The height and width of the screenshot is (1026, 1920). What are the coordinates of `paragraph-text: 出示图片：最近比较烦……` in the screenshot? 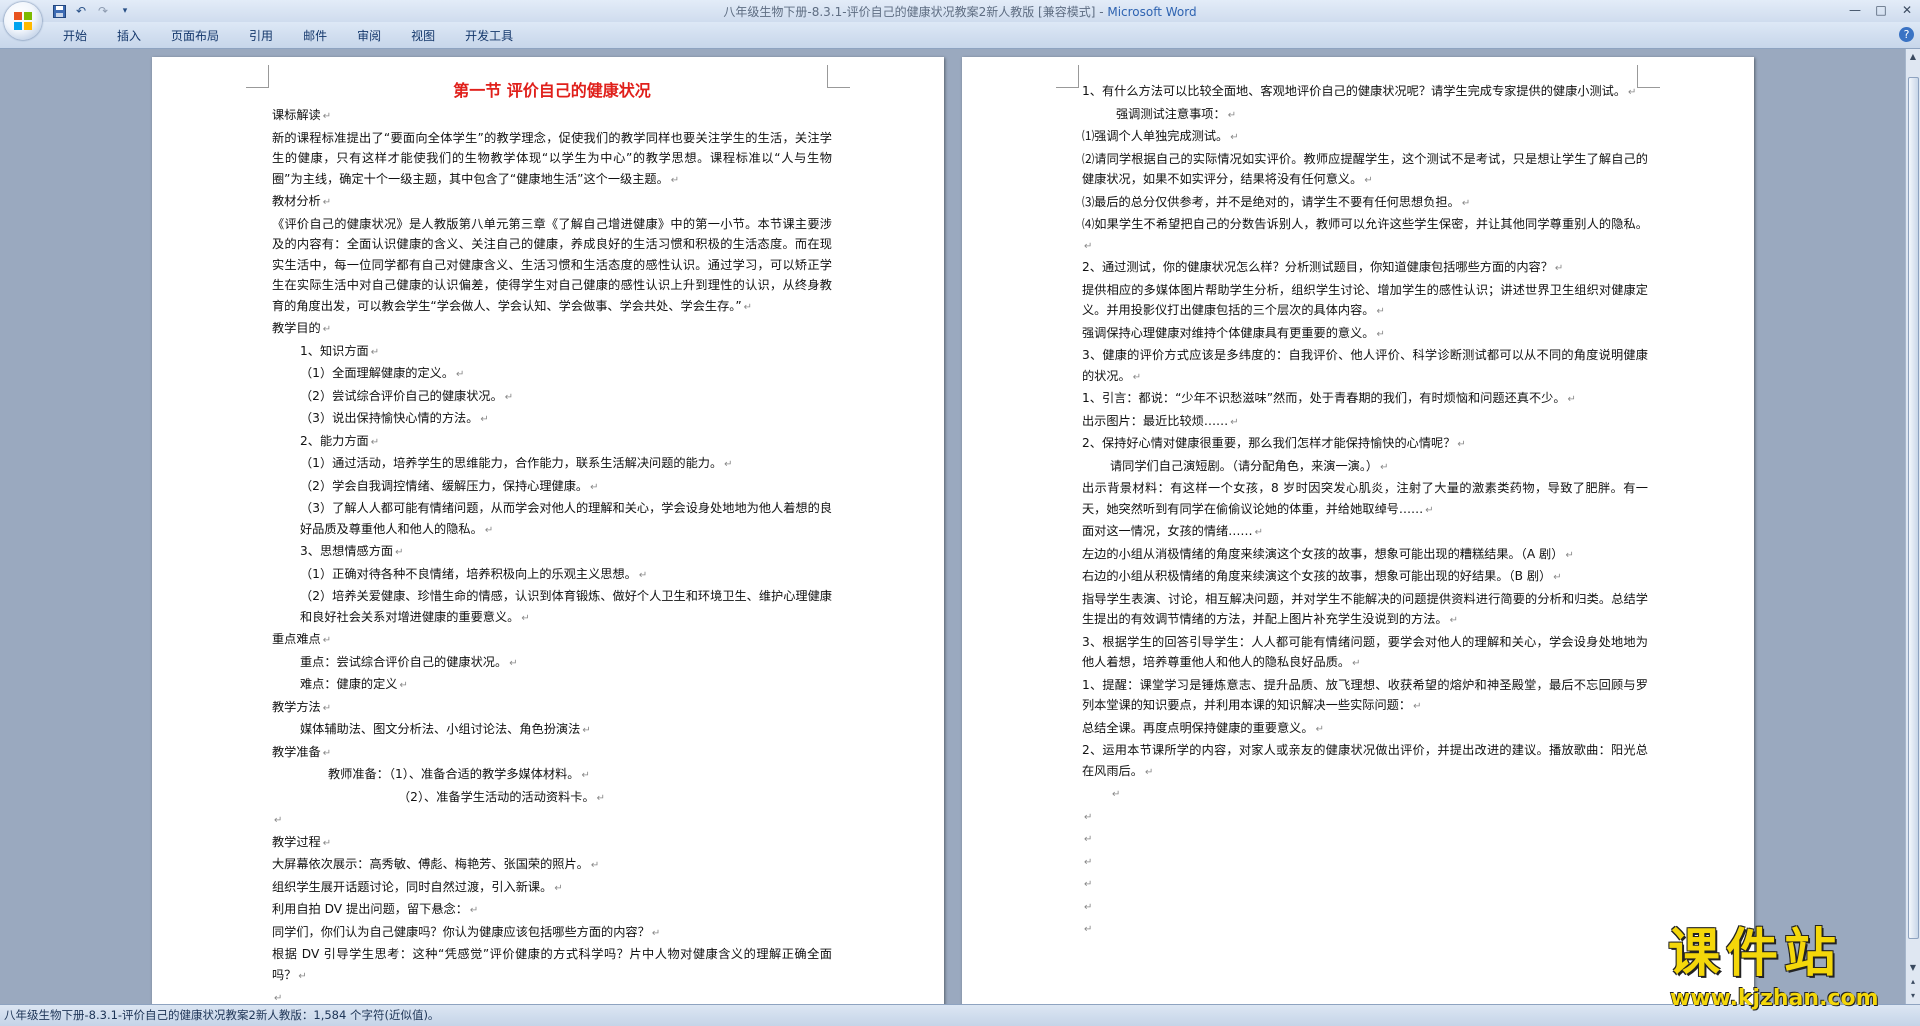 It's located at (1155, 420).